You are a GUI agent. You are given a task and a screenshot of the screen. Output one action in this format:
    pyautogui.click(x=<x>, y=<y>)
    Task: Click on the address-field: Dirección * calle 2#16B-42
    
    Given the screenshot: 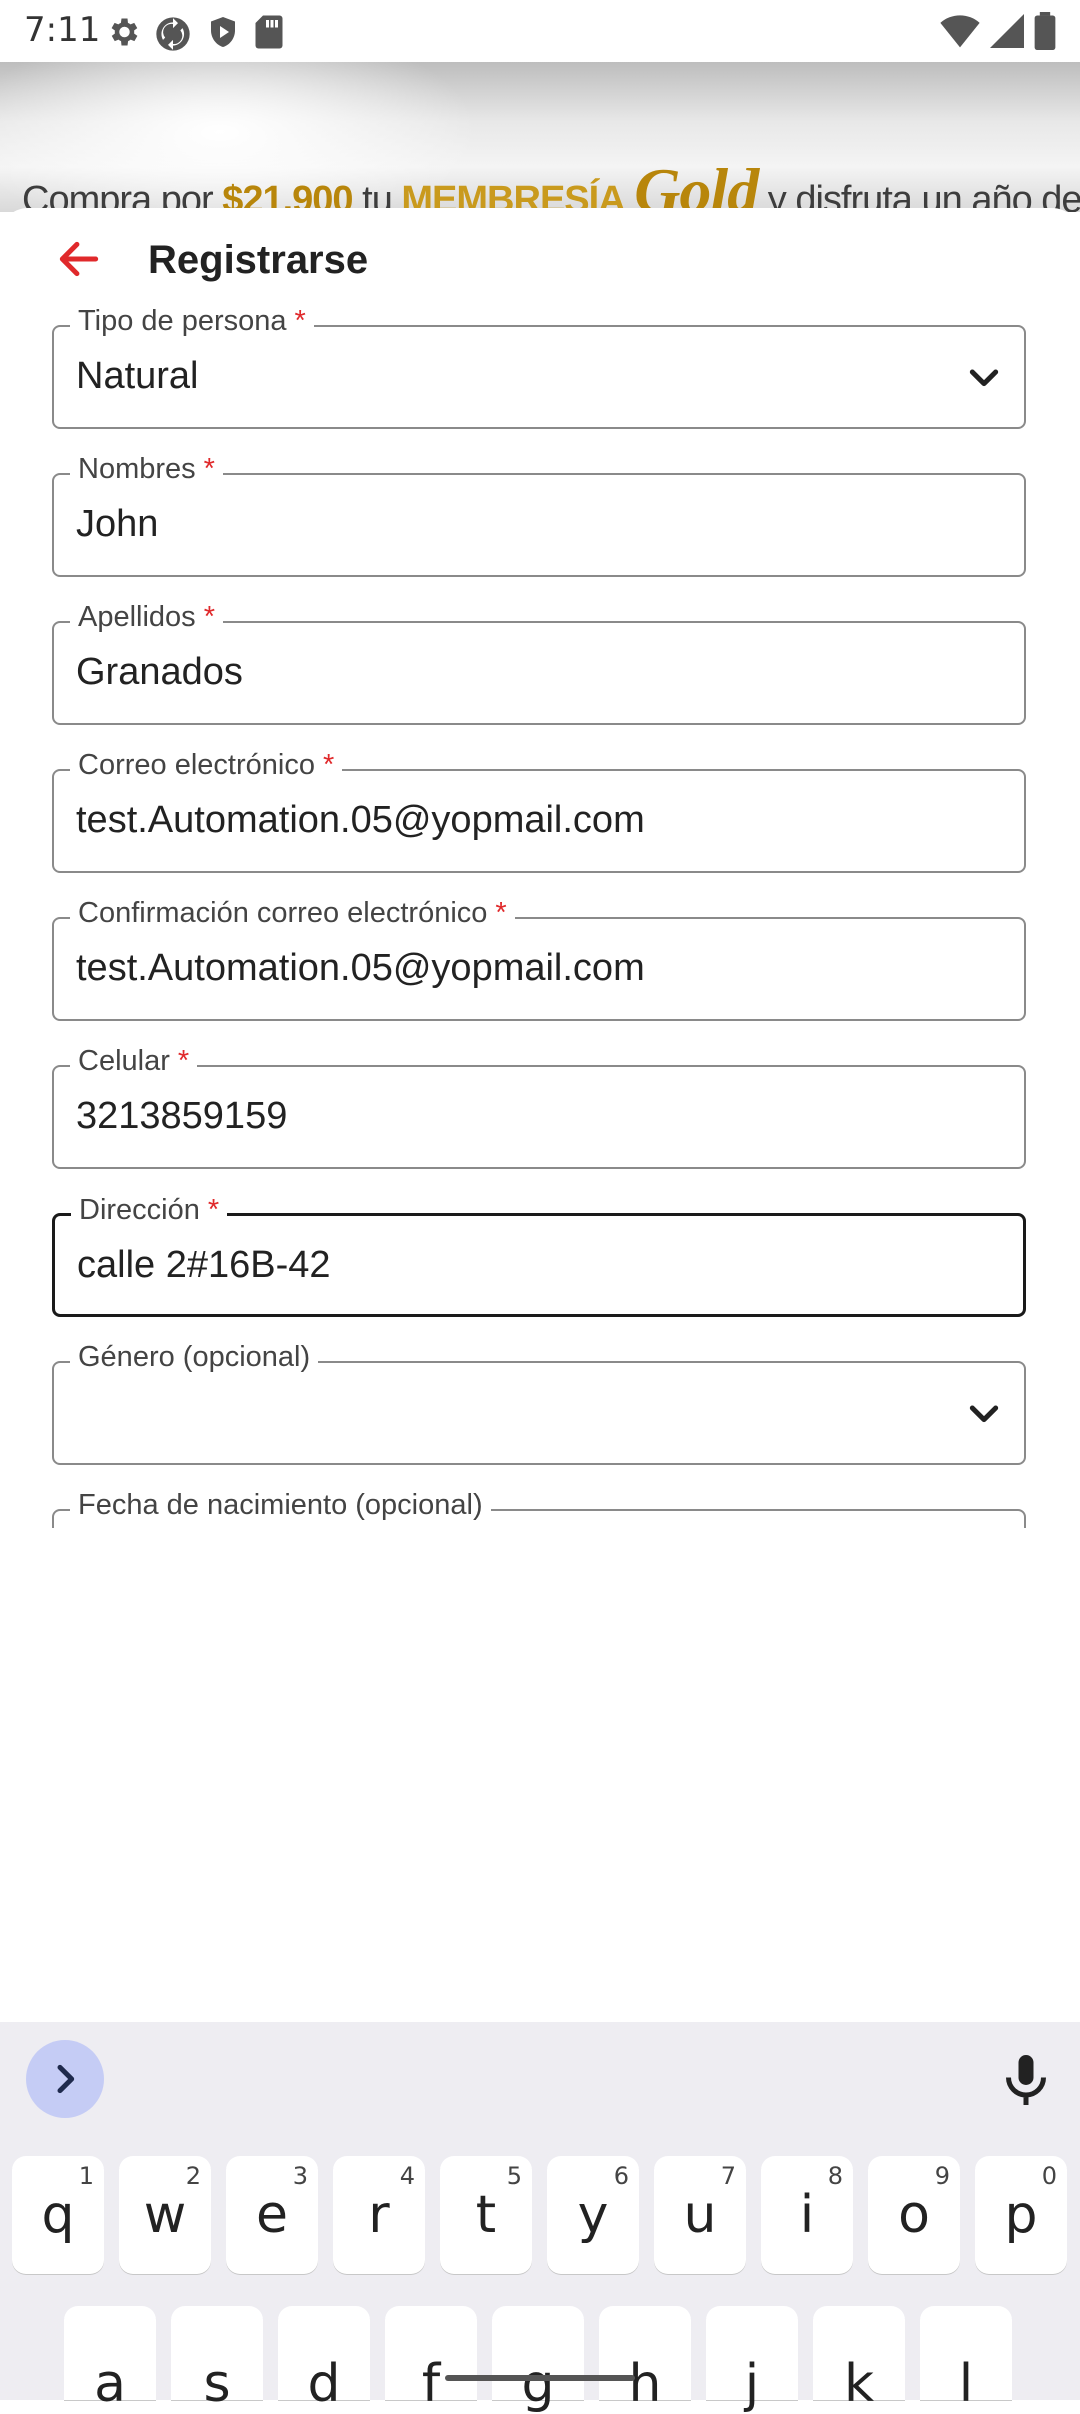 What is the action you would take?
    pyautogui.click(x=539, y=1255)
    